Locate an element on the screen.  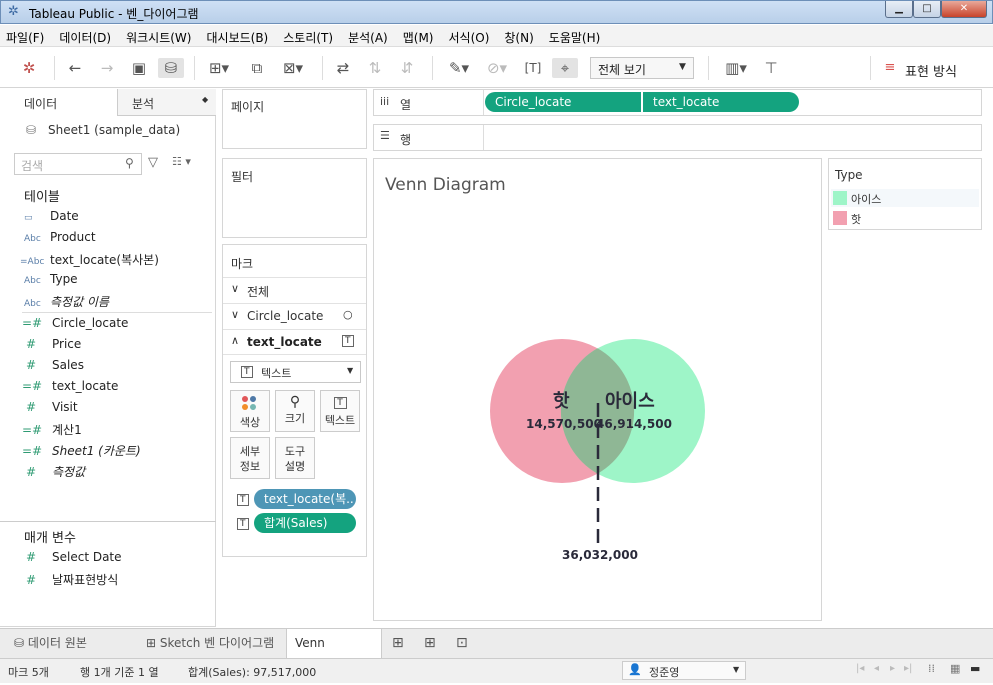
measure-price: # Price is located at coordinates (51, 344).